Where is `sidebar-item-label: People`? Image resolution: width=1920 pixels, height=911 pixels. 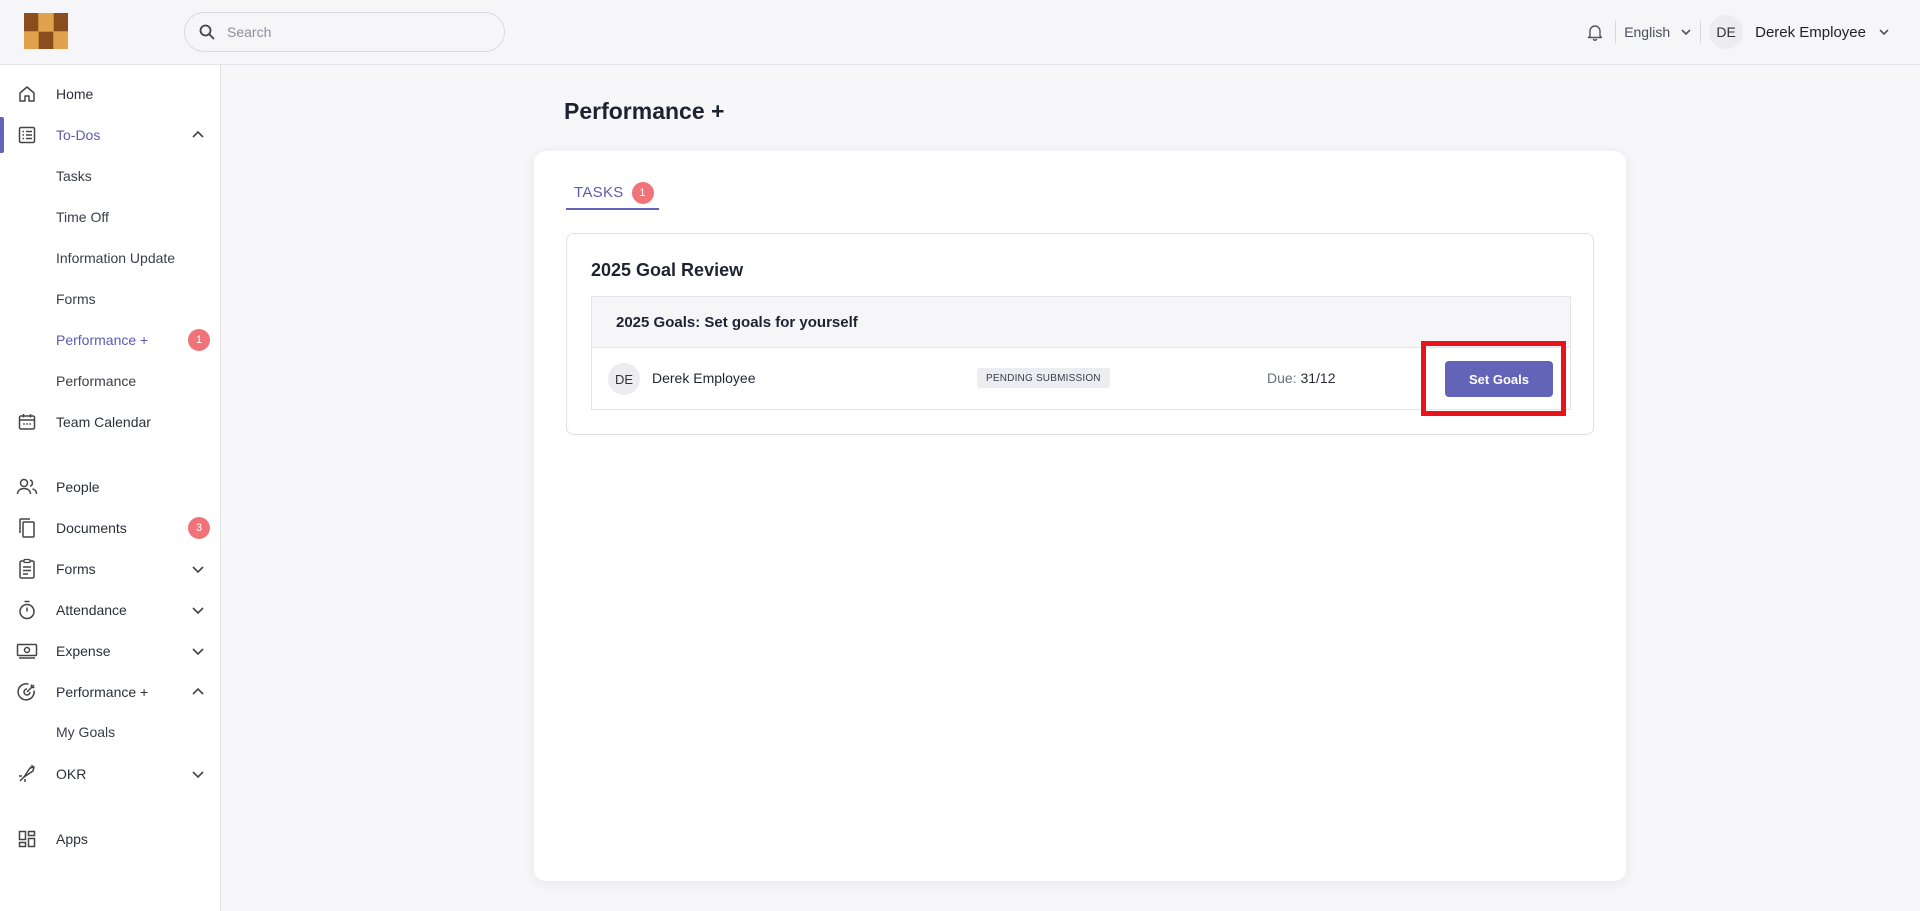 sidebar-item-label: People is located at coordinates (78, 487).